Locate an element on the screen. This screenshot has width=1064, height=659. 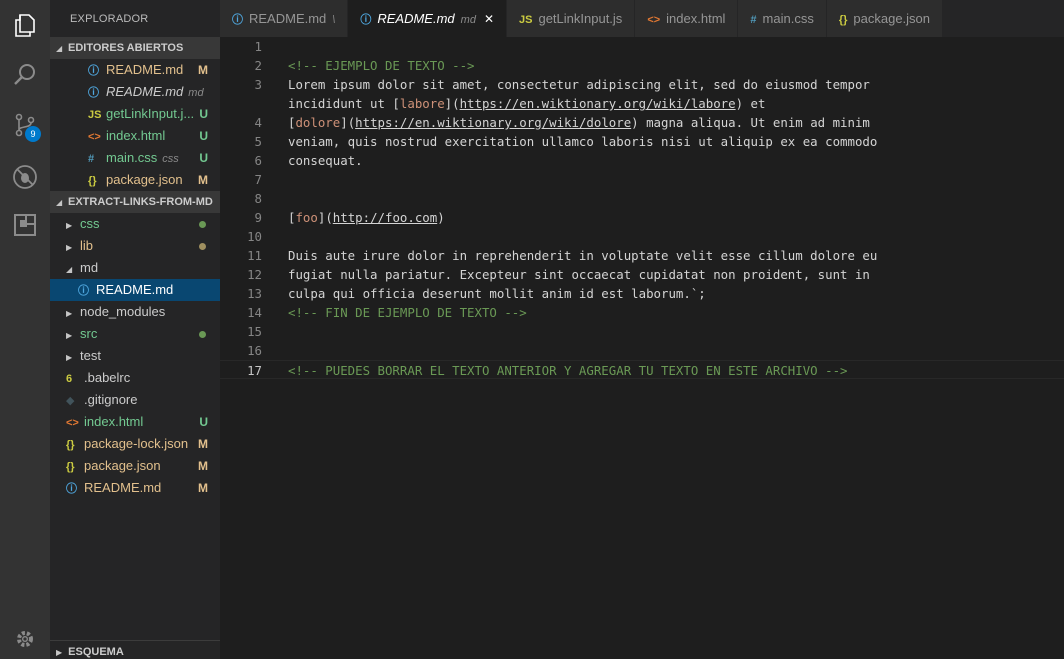
folder-item: ▶ test is located at coordinates (135, 356).